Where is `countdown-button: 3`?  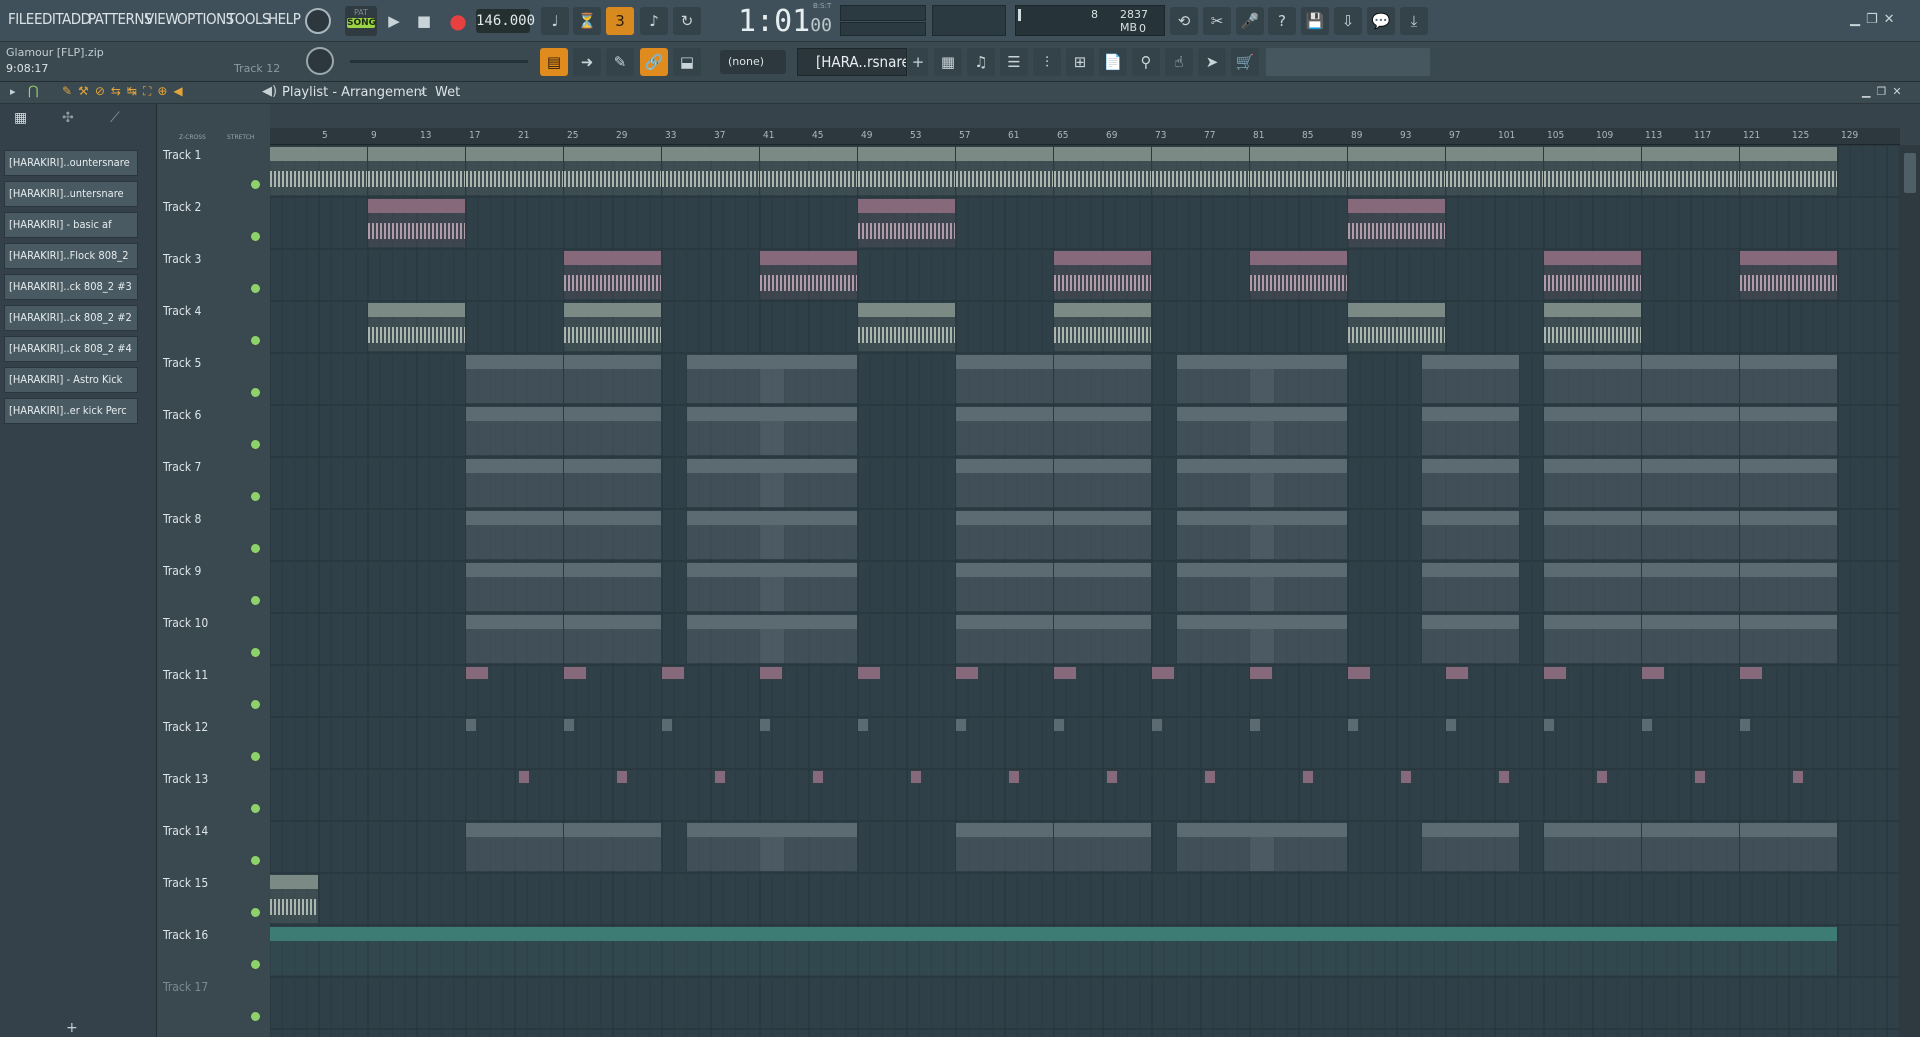 countdown-button: 3 is located at coordinates (620, 21).